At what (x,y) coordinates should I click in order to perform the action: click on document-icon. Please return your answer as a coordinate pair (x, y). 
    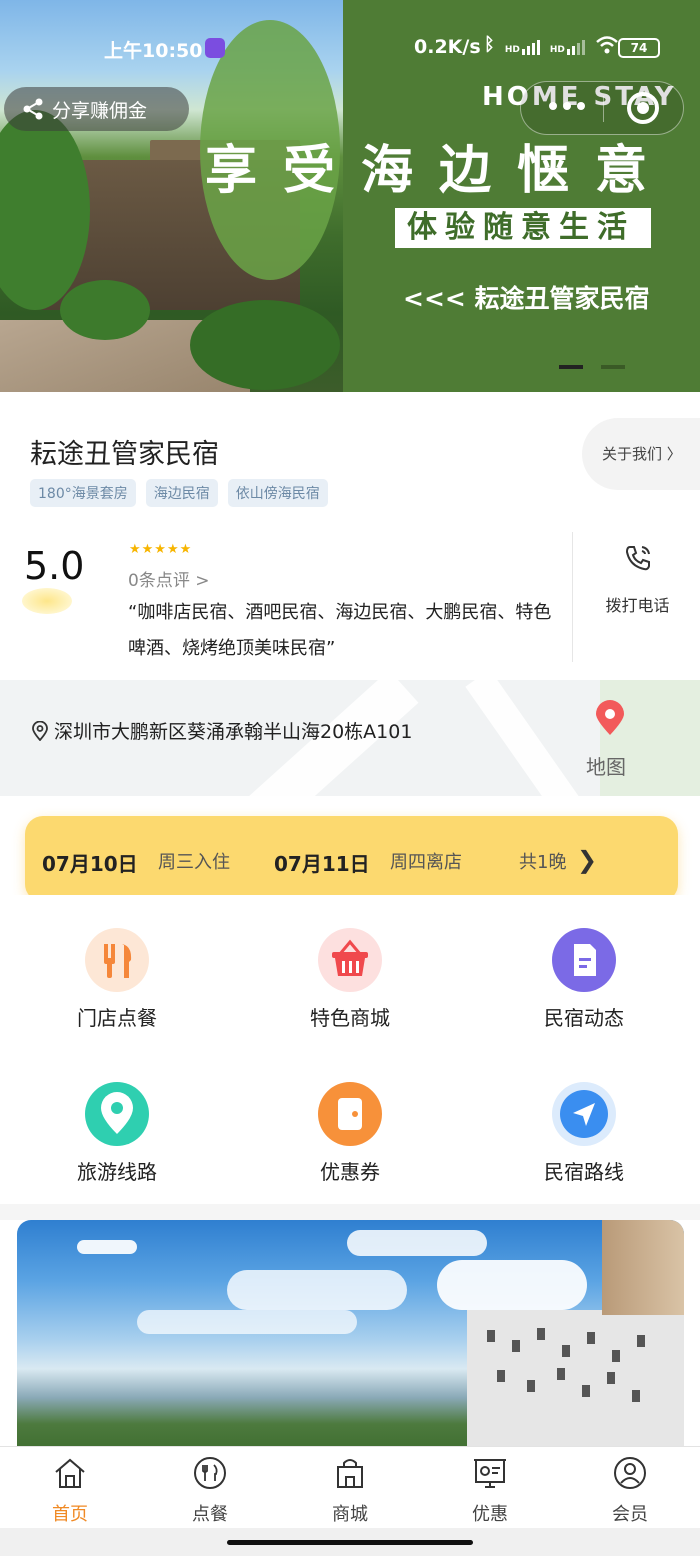
    Looking at the image, I should click on (584, 960).